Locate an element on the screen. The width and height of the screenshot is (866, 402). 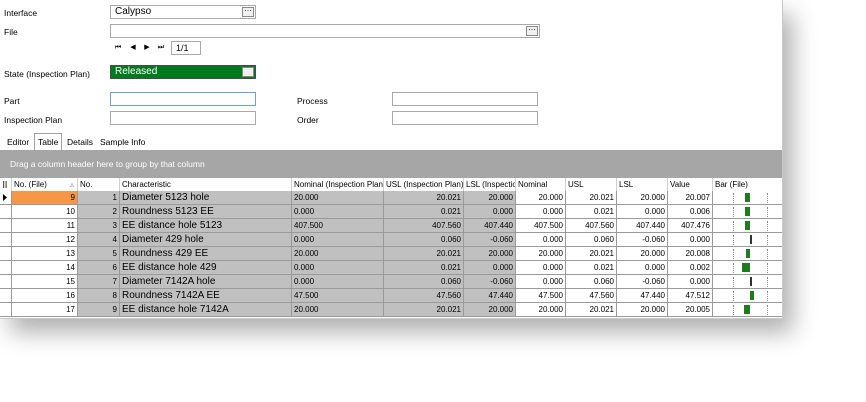
interface-field: Calypso ··· is located at coordinates (183, 12).